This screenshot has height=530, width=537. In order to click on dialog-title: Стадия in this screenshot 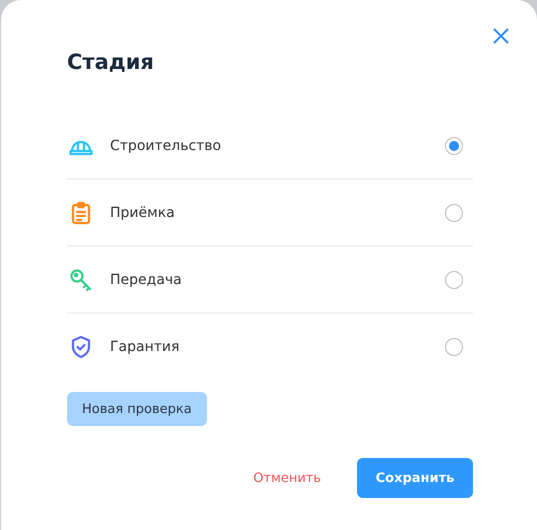, I will do `click(111, 62)`.